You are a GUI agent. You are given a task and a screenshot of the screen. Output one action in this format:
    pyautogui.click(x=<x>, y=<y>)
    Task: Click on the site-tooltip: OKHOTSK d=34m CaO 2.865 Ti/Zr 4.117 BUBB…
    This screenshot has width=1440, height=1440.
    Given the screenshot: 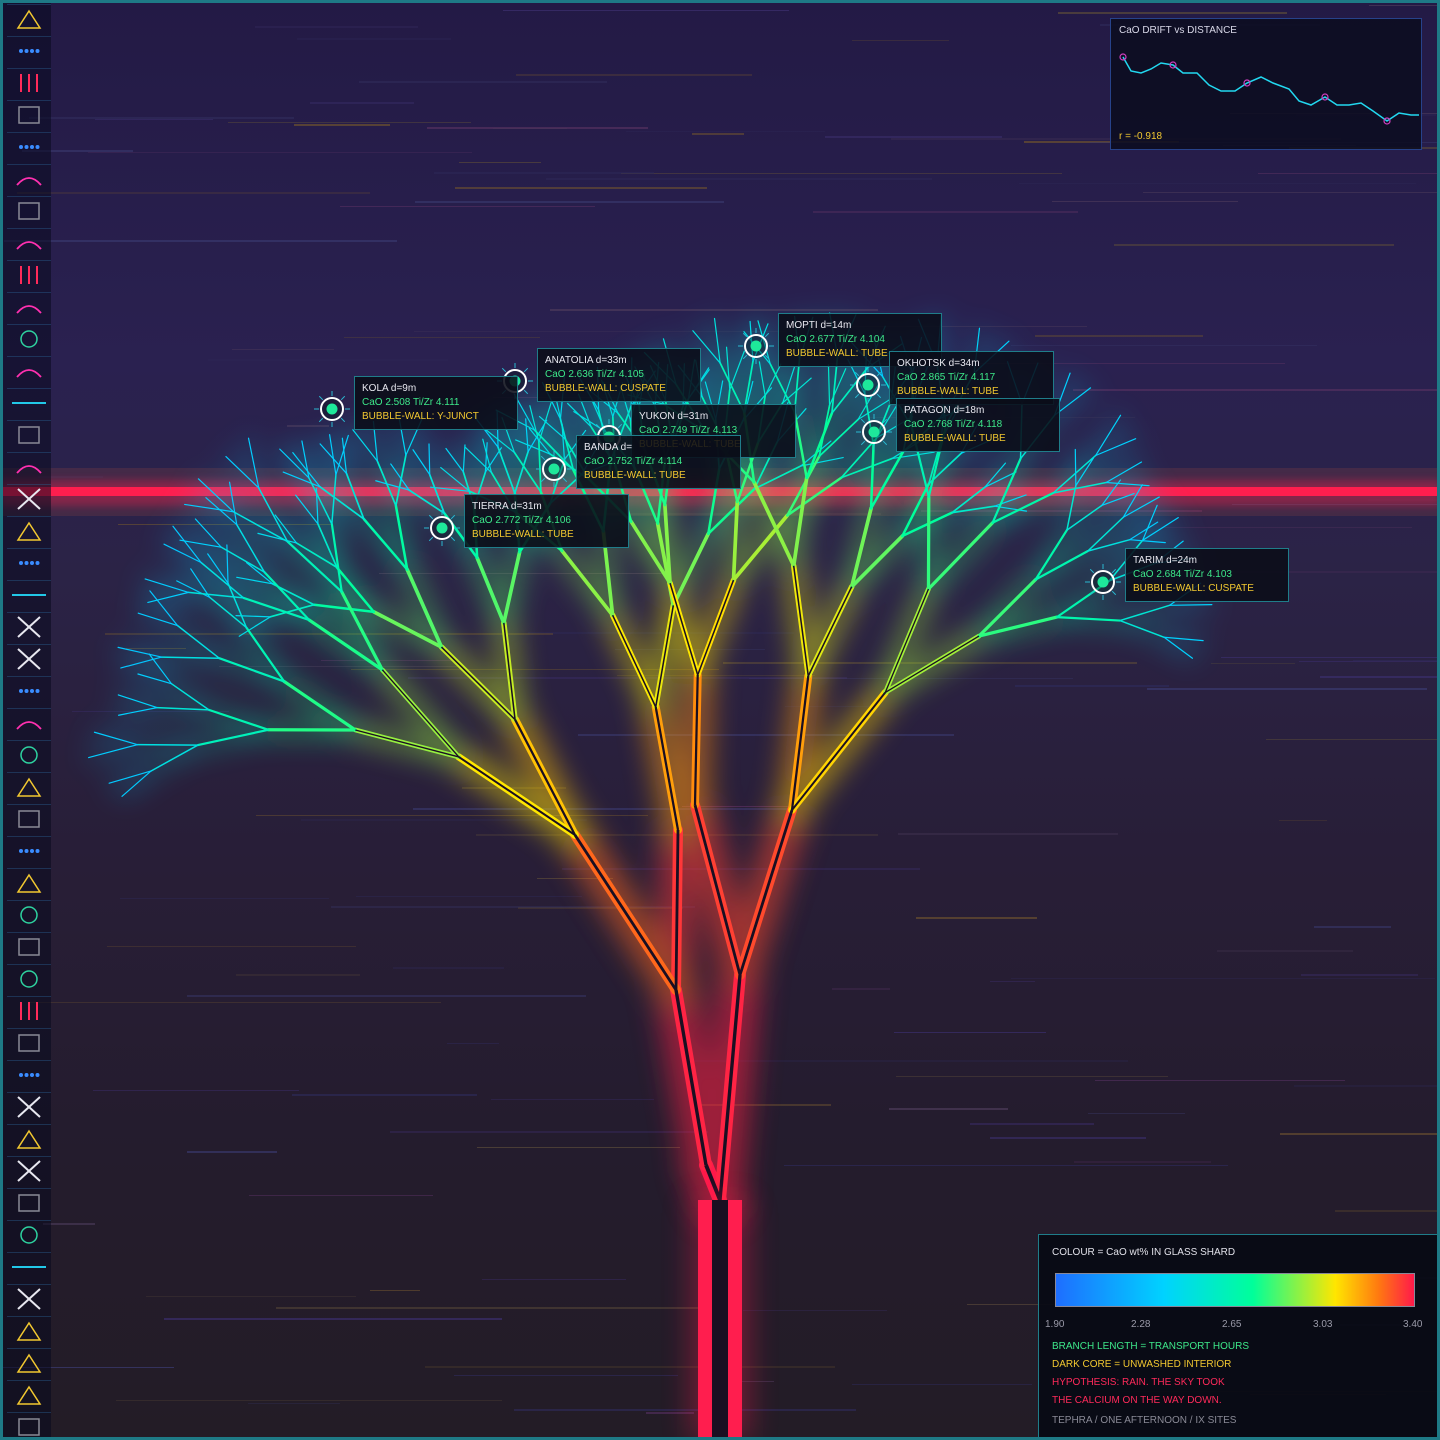 What is the action you would take?
    pyautogui.click(x=971, y=378)
    